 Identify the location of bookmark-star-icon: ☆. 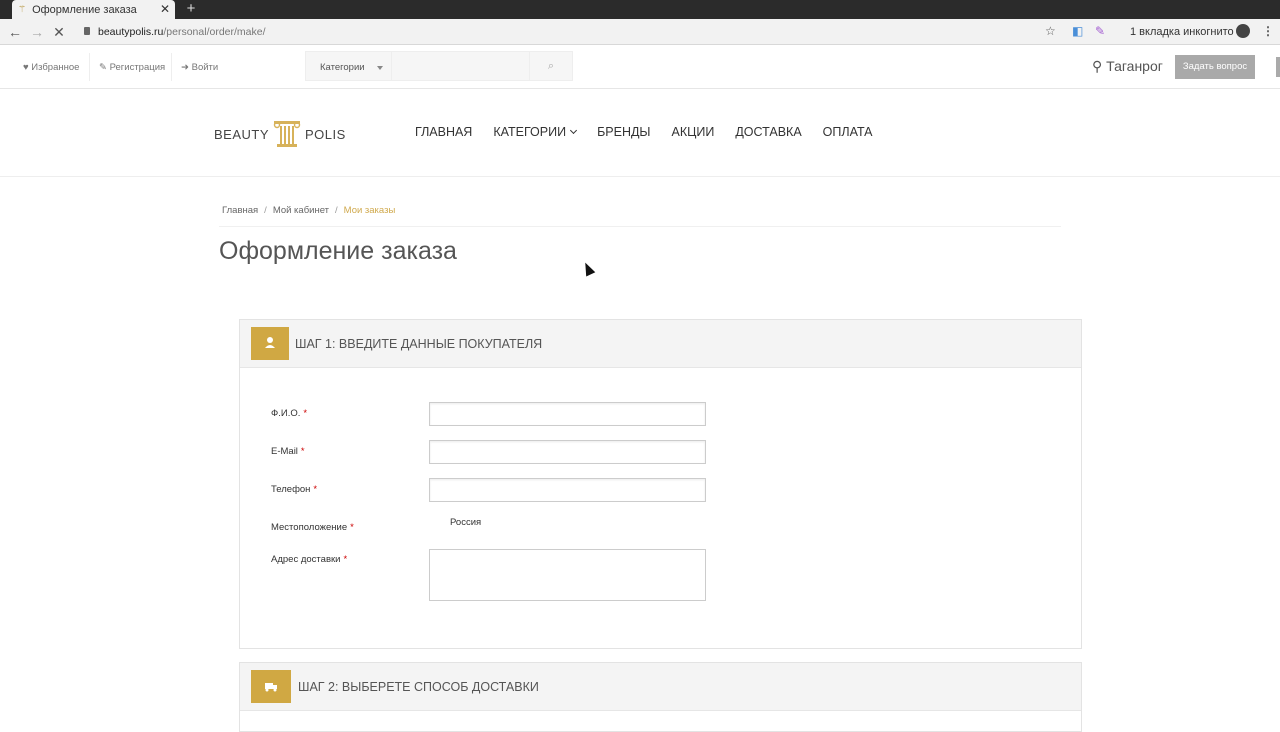
(1050, 31).